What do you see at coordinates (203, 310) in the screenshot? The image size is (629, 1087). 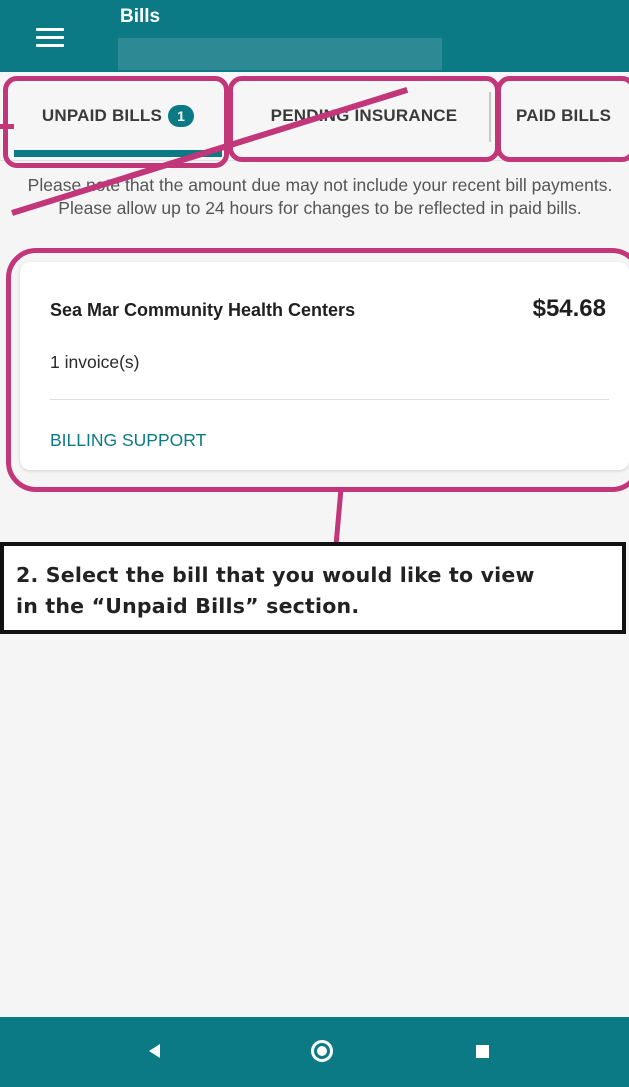 I see `provider-name: Sea Mar Community Health Centers` at bounding box center [203, 310].